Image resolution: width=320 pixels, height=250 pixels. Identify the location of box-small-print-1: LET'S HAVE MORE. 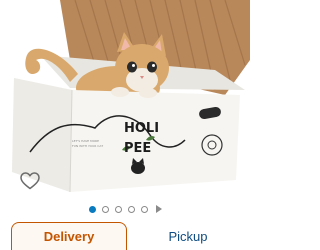
(85, 141).